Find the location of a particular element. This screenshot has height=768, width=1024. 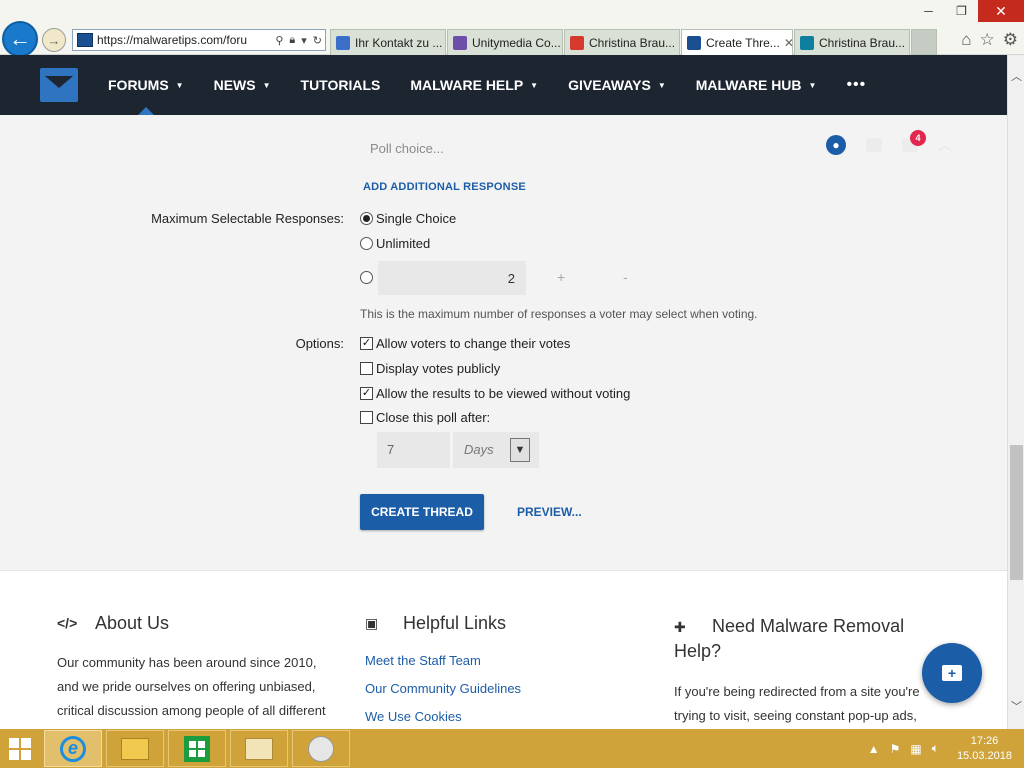

taskbar-file-explorer is located at coordinates (135, 748).